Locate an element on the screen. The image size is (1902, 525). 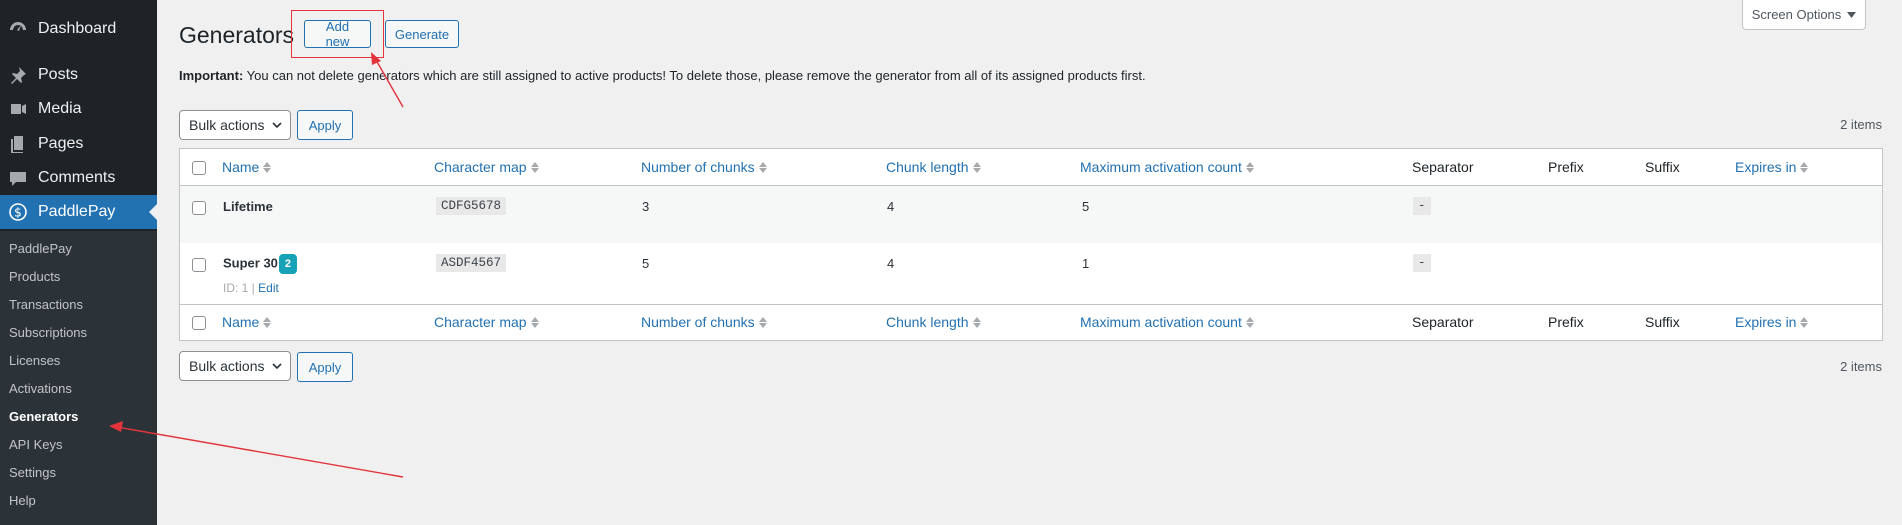
submenu-item-products: Products is located at coordinates (34, 276).